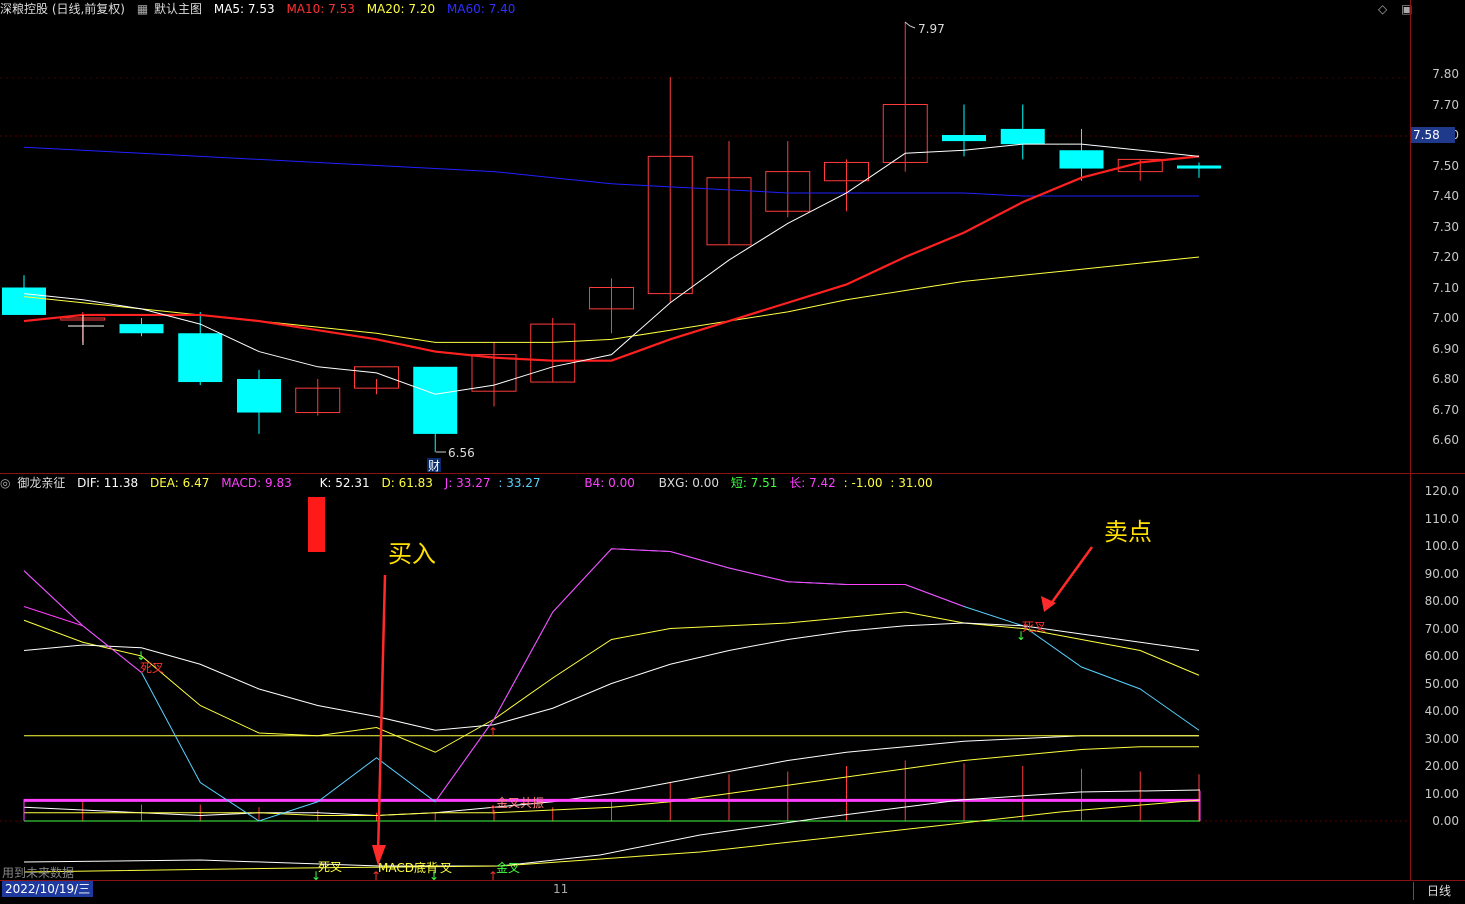 Image resolution: width=1465 pixels, height=904 pixels. What do you see at coordinates (1433, 135) in the screenshot?
I see `current-price-box: 7.58` at bounding box center [1433, 135].